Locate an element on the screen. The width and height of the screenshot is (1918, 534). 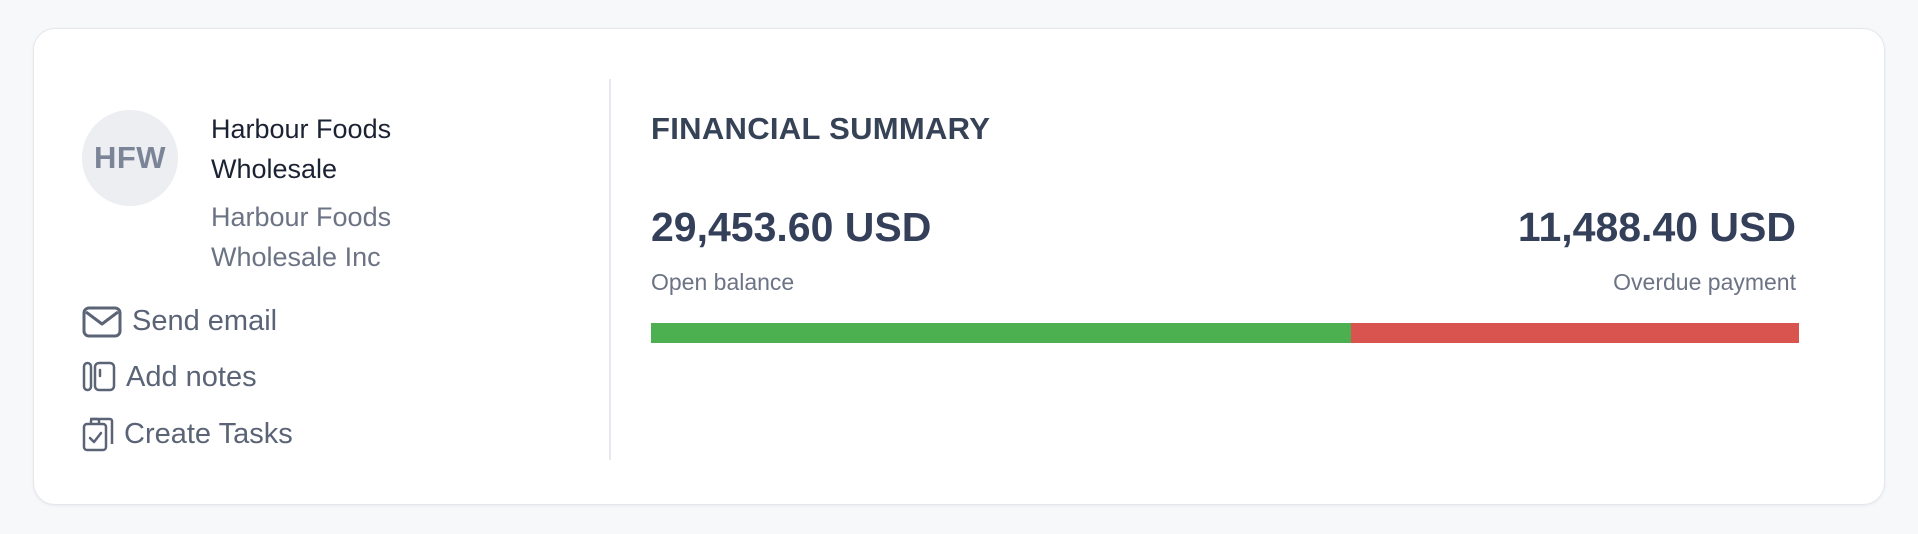
add-notes-action: Add notes is located at coordinates (169, 377).